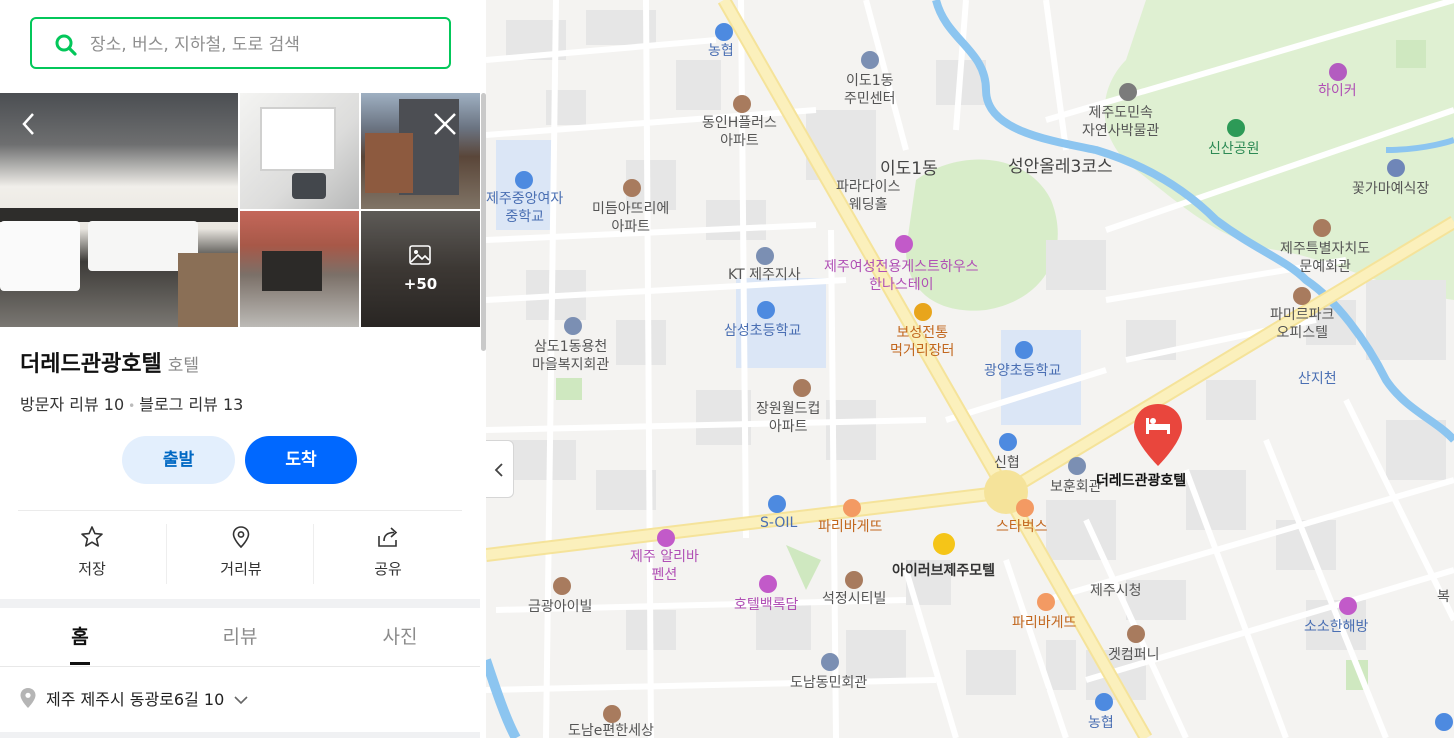 This screenshot has width=1454, height=738. I want to click on map-label-line: 오피스텔, so click(1302, 333).